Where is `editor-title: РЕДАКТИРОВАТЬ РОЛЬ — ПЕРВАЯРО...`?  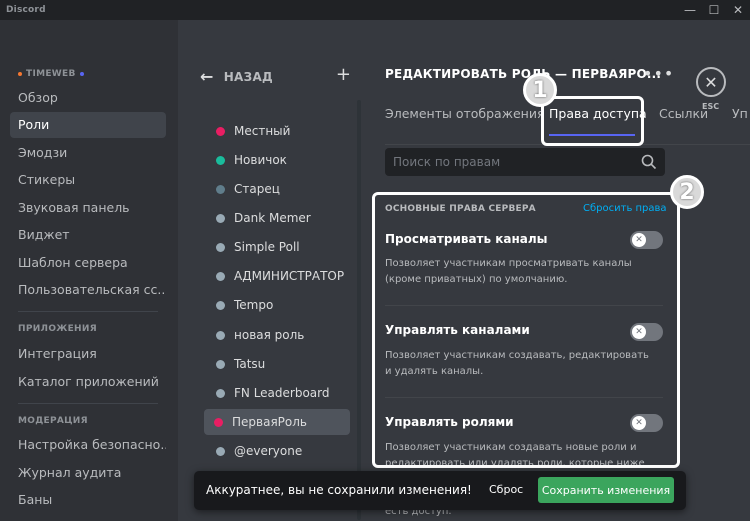
editor-title: РЕДАКТИРОВАТЬ РОЛЬ — ПЕРВАЯРО... is located at coordinates (523, 74).